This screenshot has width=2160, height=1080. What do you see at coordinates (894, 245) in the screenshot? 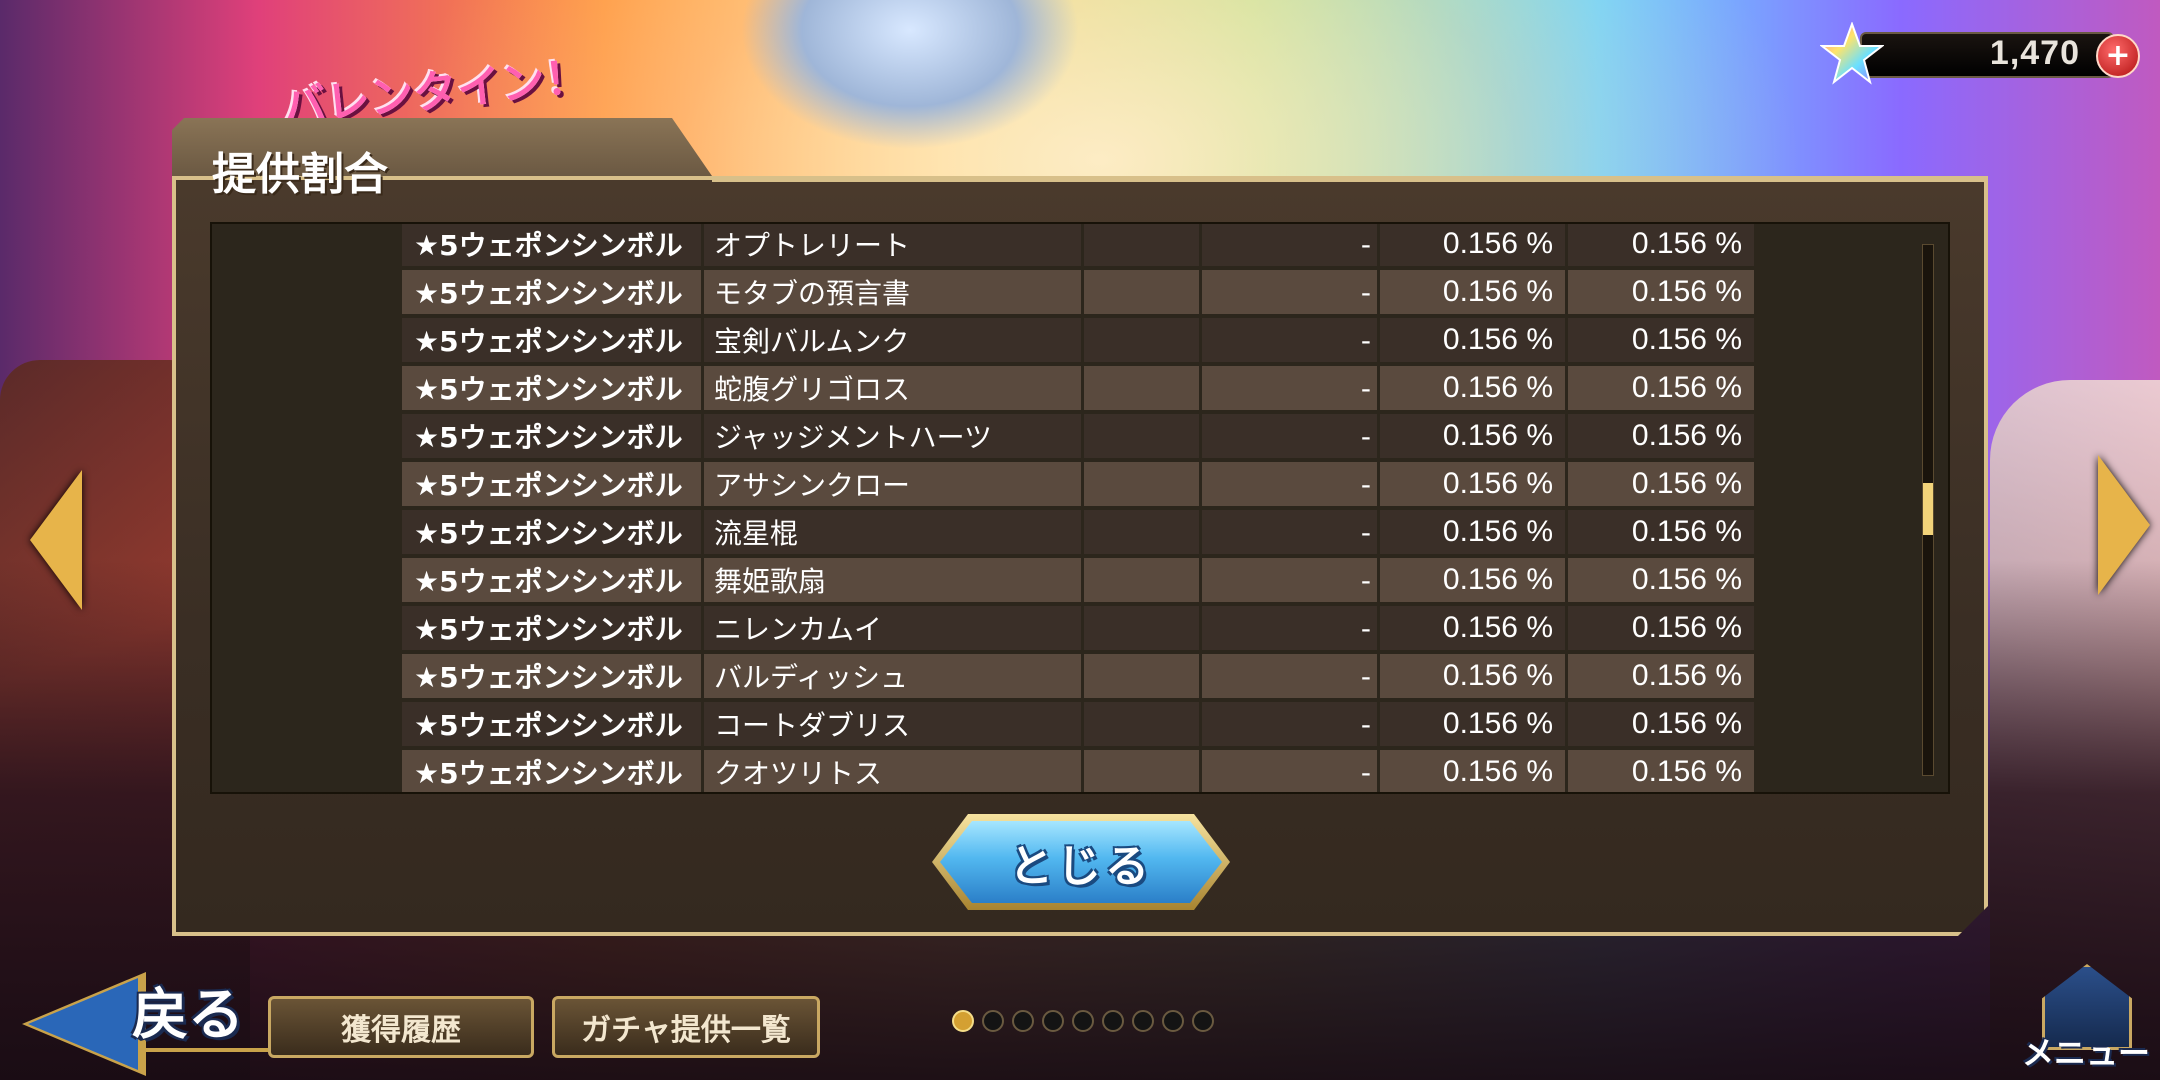
I see `item-name-cell: オプトレリート` at bounding box center [894, 245].